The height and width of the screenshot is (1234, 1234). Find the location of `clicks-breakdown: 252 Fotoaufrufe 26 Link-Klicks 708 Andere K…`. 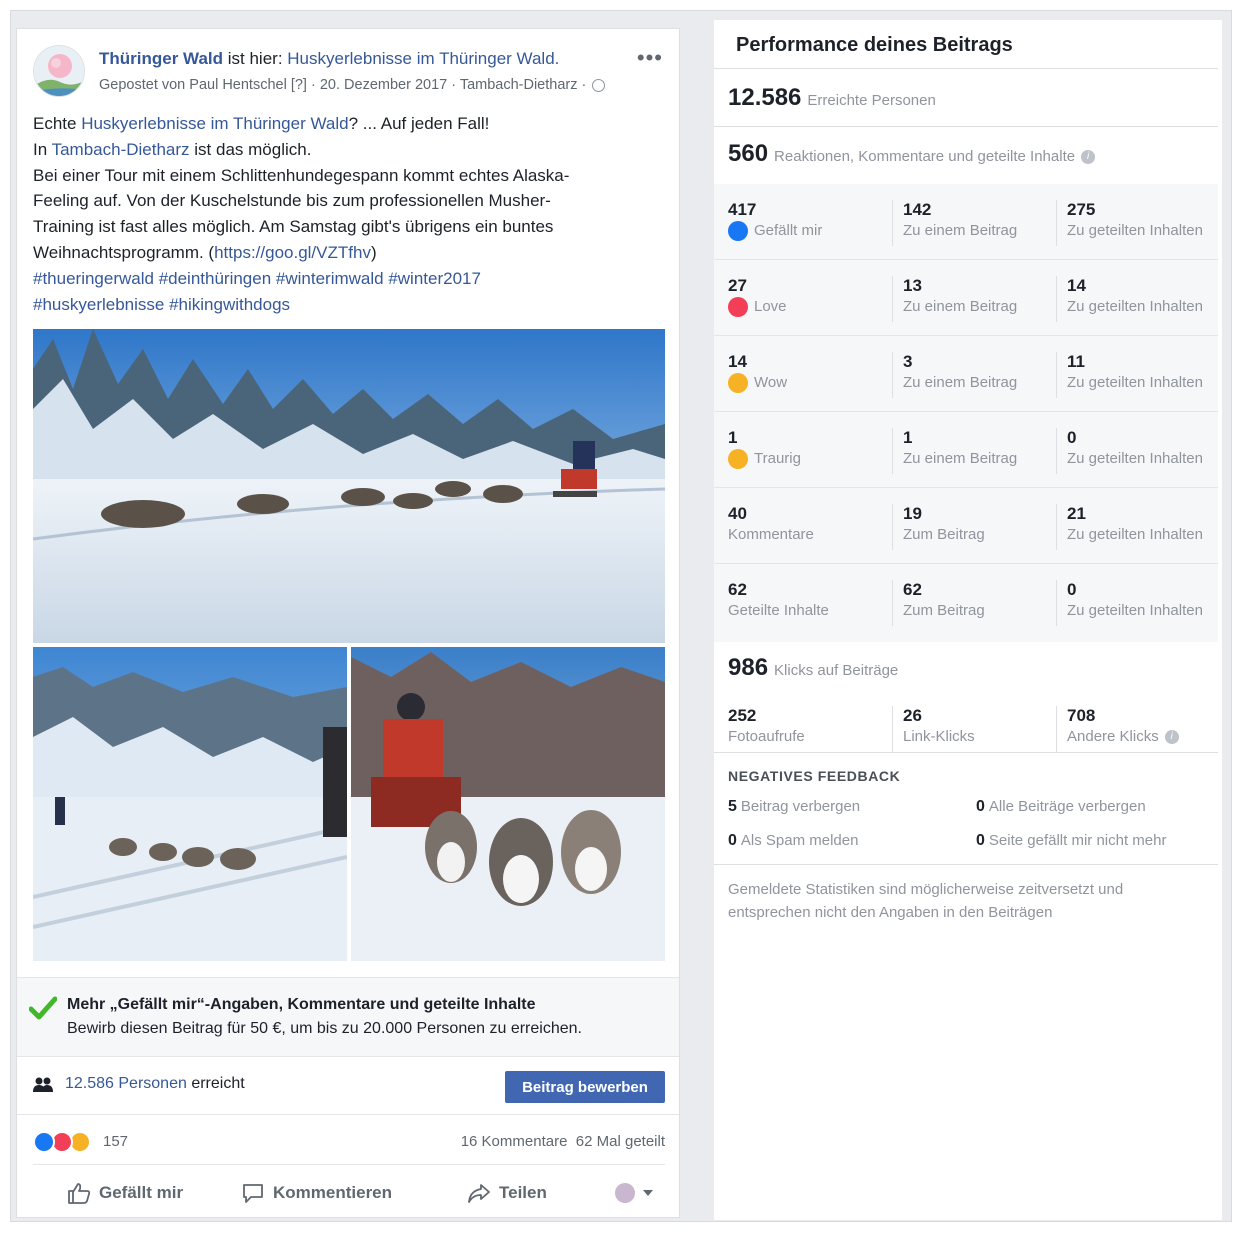

clicks-breakdown: 252 Fotoaufrufe 26 Link-Klicks 708 Andere K… is located at coordinates (966, 721).